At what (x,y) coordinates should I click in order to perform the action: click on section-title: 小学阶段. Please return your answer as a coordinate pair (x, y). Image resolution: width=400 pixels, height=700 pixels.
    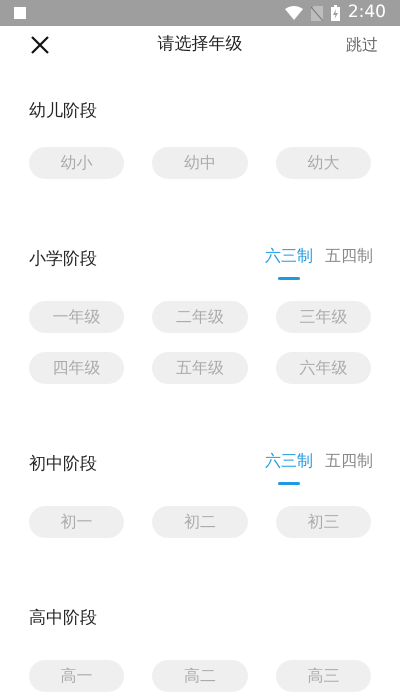
    Looking at the image, I should click on (63, 260).